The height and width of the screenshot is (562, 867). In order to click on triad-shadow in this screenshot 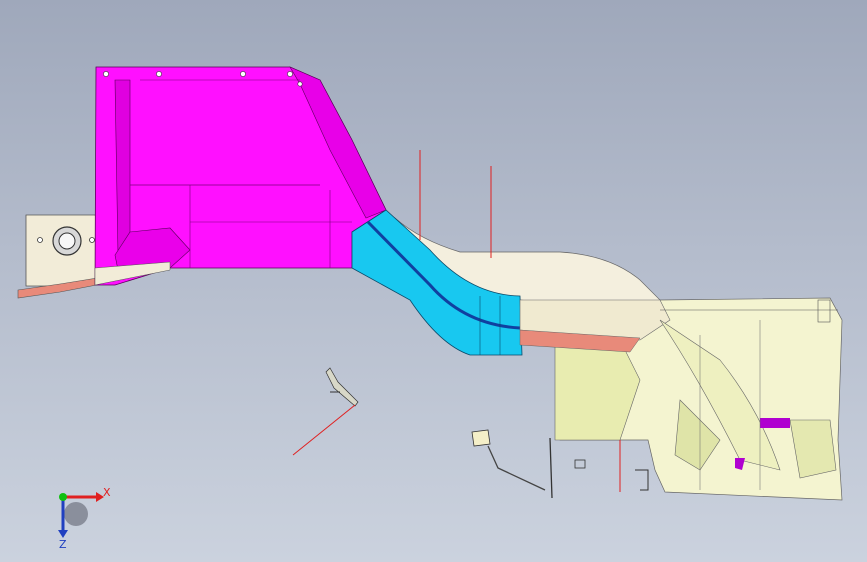, I will do `click(76, 514)`.